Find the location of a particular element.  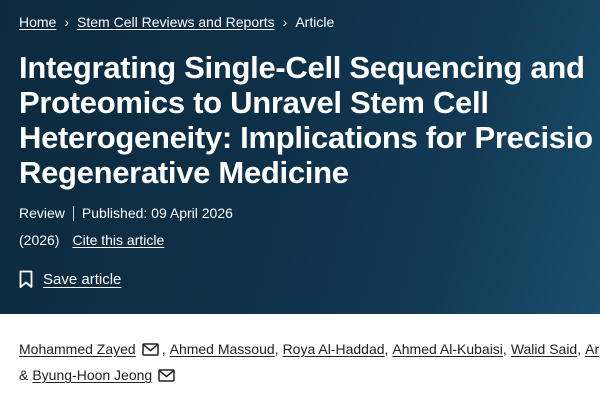

citation-row: (2026) Cite this article is located at coordinates (91, 240).